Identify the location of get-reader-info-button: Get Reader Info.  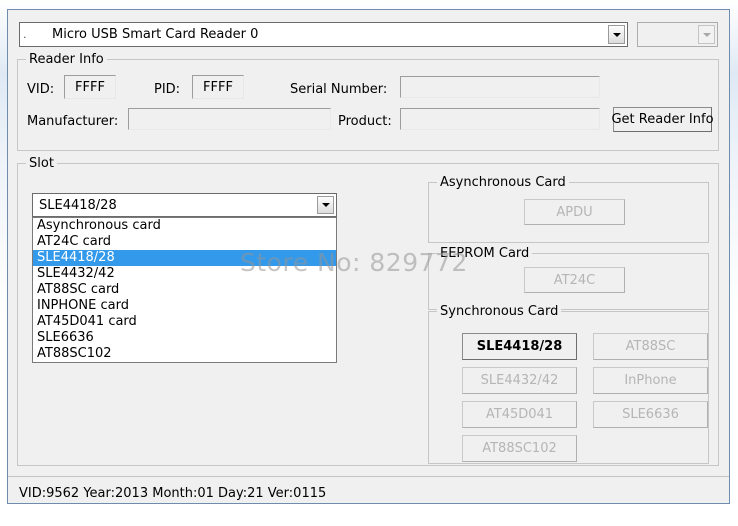
(662, 119).